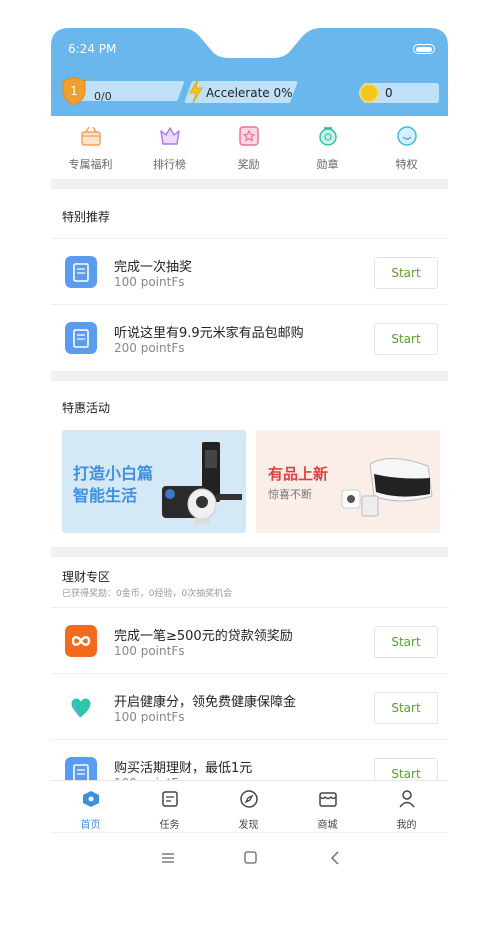  I want to click on promo-banner-smart-home: 打造小白篇 智能生活, so click(154, 481).